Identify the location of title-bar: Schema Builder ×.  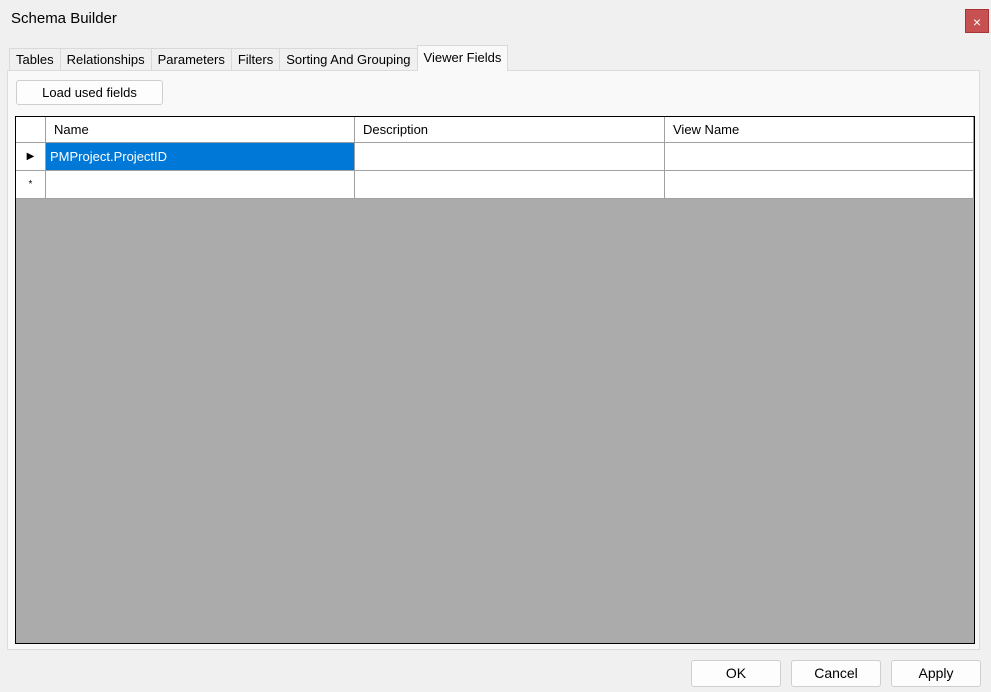
(495, 19).